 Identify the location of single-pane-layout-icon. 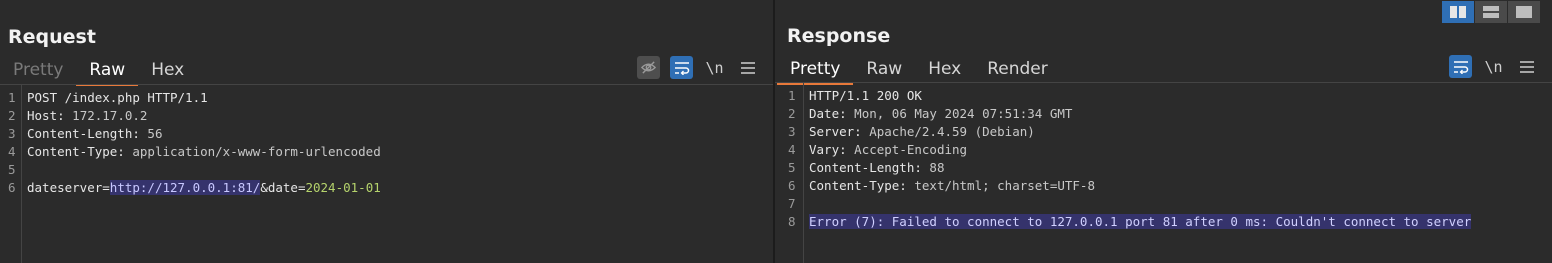
(1524, 12).